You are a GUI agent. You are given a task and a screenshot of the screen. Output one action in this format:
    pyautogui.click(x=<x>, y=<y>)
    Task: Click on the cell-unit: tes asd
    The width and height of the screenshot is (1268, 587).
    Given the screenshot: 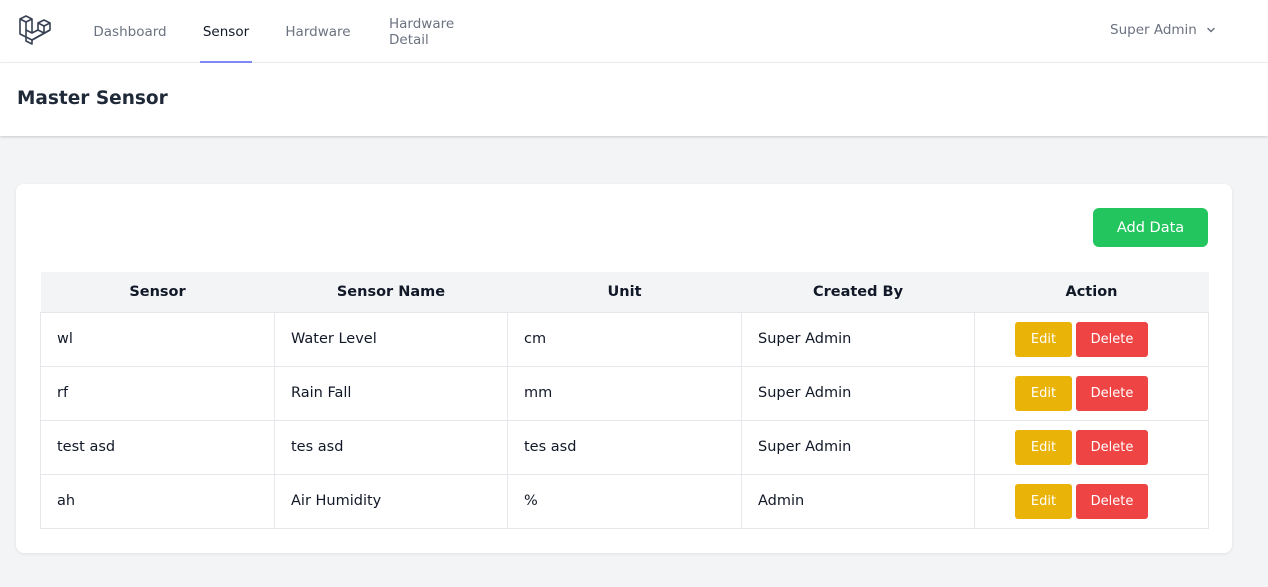 What is the action you would take?
    pyautogui.click(x=624, y=447)
    